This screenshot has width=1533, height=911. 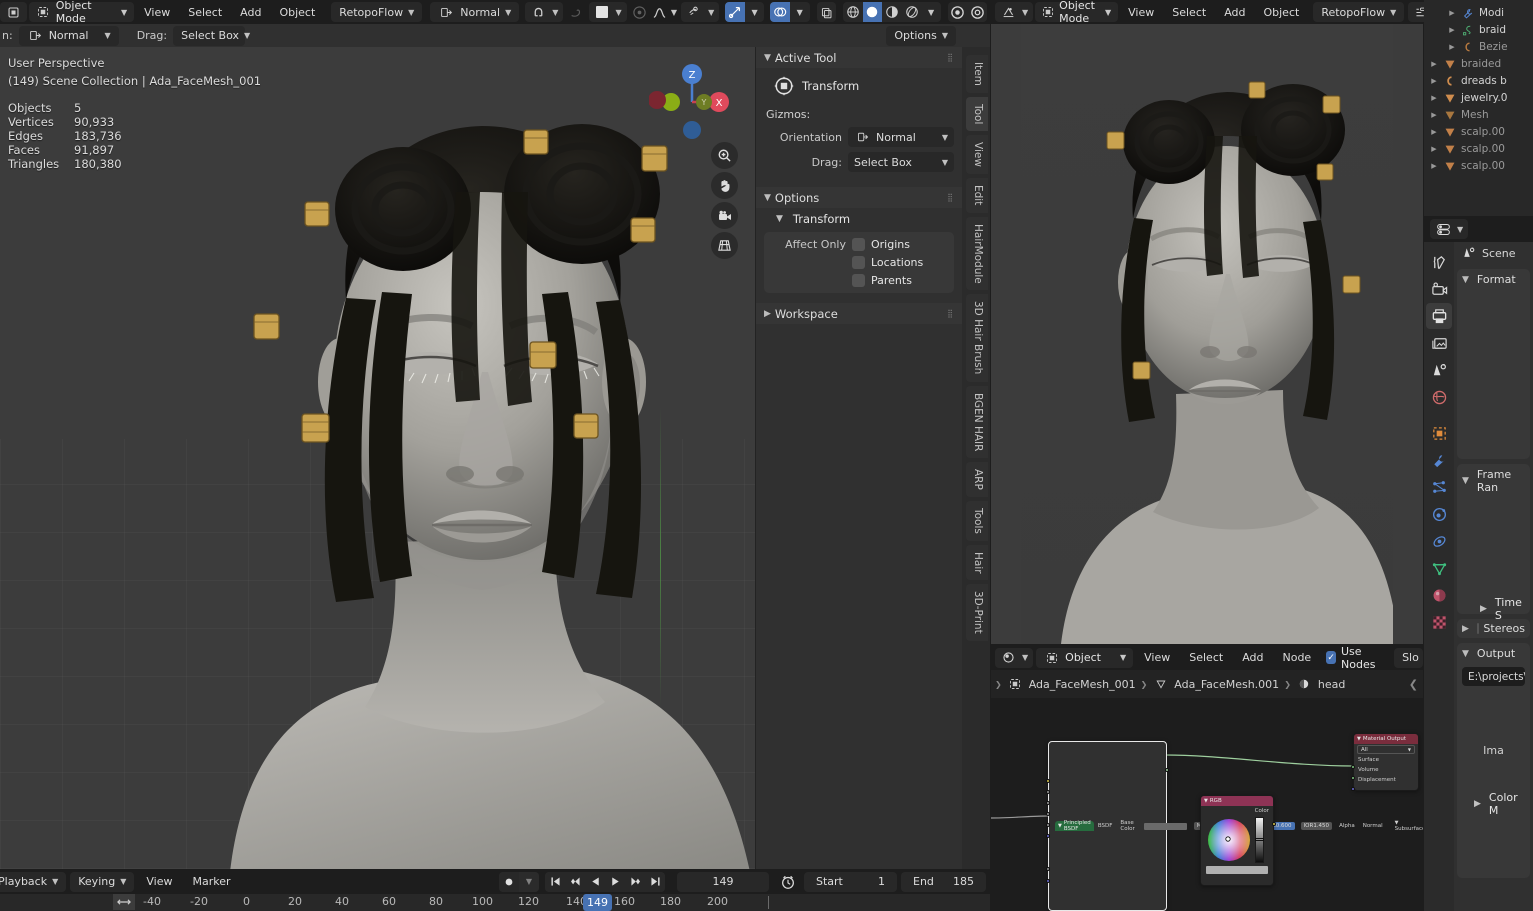 What do you see at coordinates (205, 12) in the screenshot?
I see `menu-select: Select` at bounding box center [205, 12].